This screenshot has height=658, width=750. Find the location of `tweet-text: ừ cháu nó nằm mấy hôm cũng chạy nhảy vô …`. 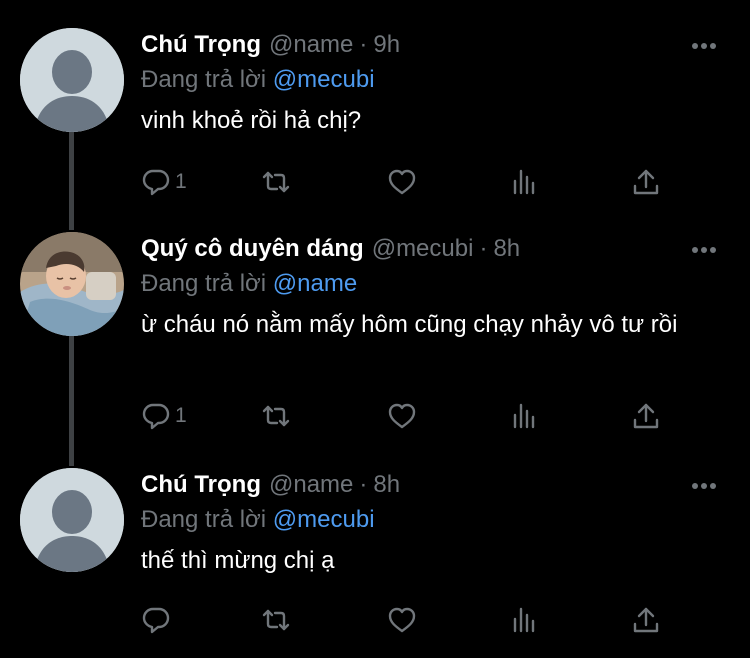

tweet-text: ừ cháu nó nằm mấy hôm cũng chạy nhảy vô … is located at coordinates (409, 324).